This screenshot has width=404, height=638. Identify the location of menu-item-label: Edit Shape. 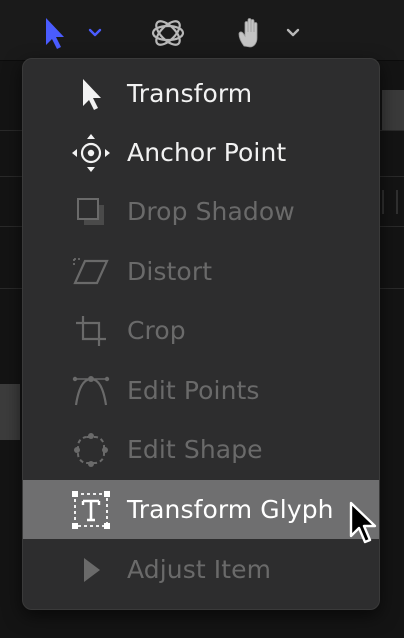
(195, 449).